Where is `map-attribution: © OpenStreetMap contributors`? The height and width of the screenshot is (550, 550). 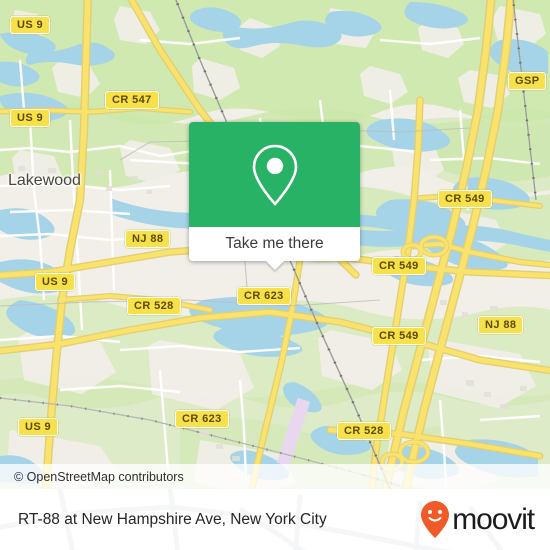 map-attribution: © OpenStreetMap contributors is located at coordinates (275, 476).